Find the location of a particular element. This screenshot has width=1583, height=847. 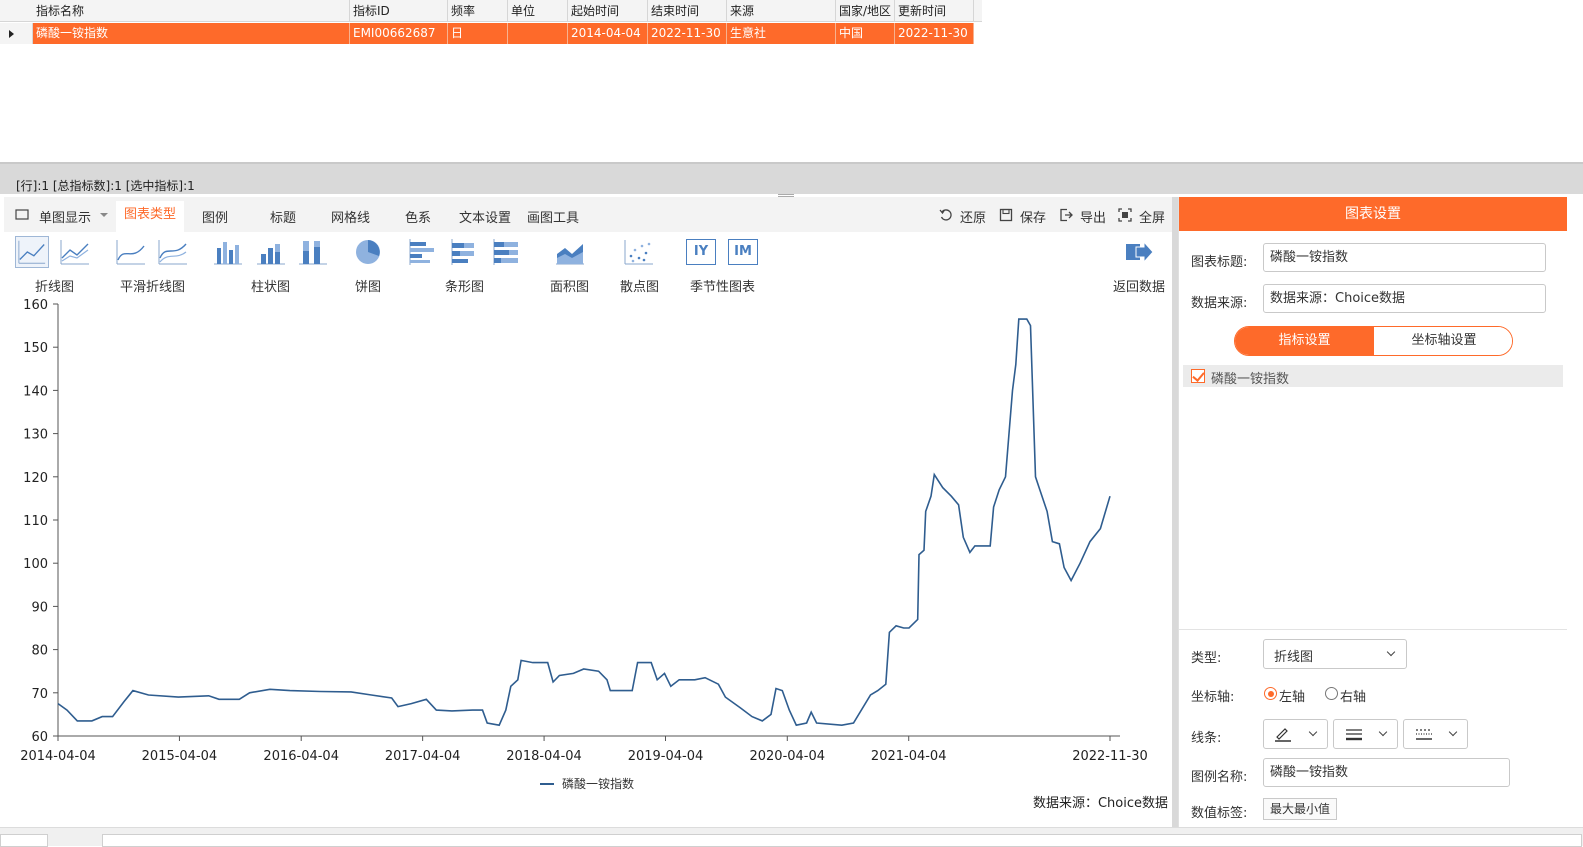

cell-region: 中国 is located at coordinates (865, 33).